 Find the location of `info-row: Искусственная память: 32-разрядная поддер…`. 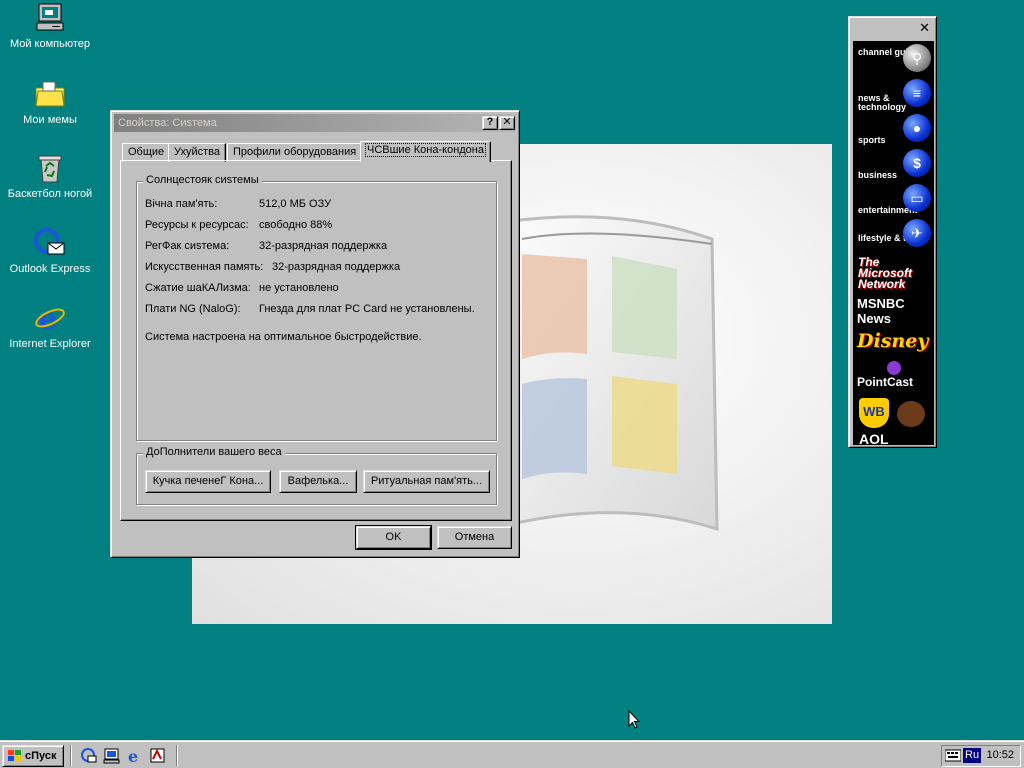

info-row: Искусственная память: 32-разрядная поддер… is located at coordinates (272, 267).